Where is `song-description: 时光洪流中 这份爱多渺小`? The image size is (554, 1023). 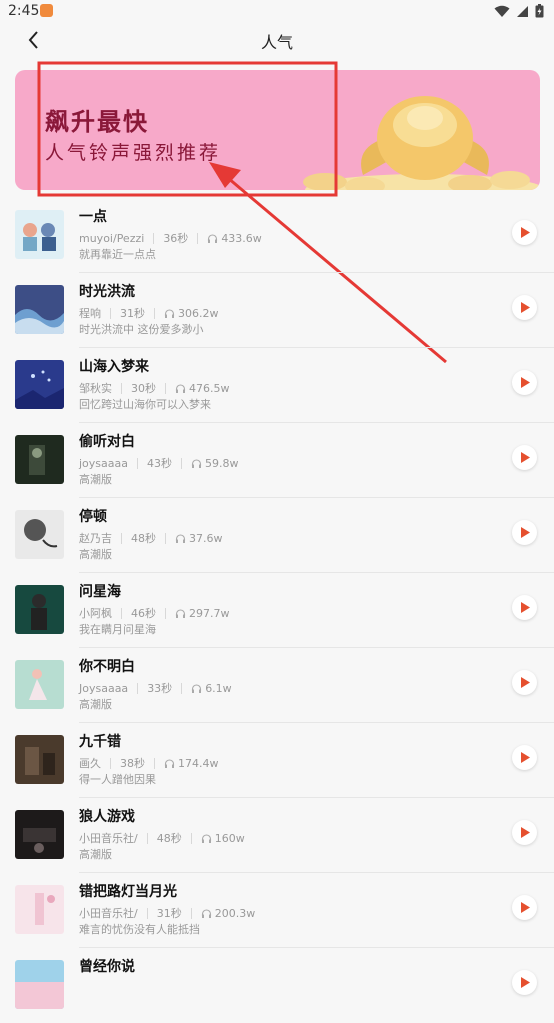 song-description: 时光洪流中 这份爱多渺小 is located at coordinates (141, 329).